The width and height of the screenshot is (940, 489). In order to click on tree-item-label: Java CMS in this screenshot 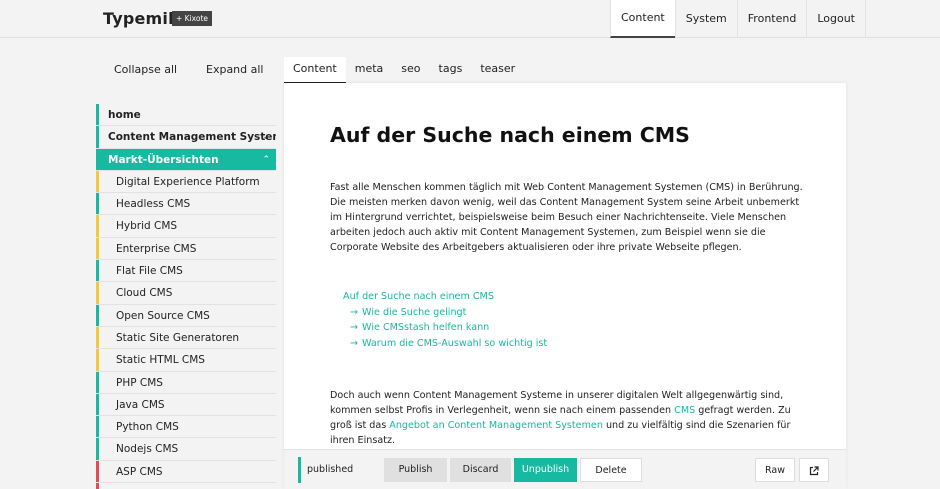, I will do `click(140, 404)`.